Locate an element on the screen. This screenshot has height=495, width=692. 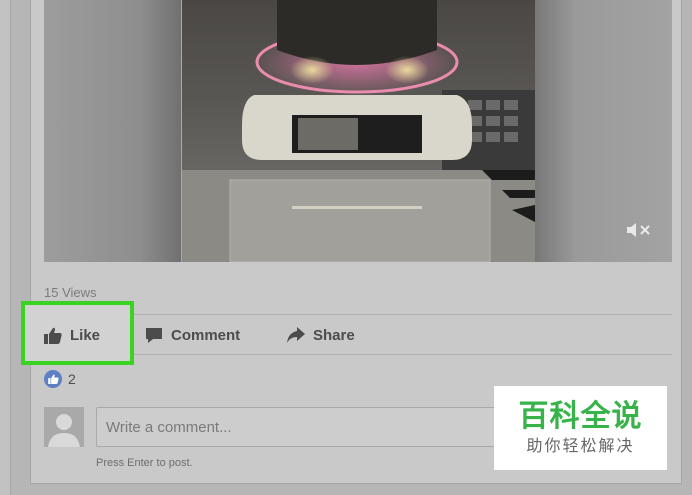
share-button: Share is located at coordinates (321, 335).